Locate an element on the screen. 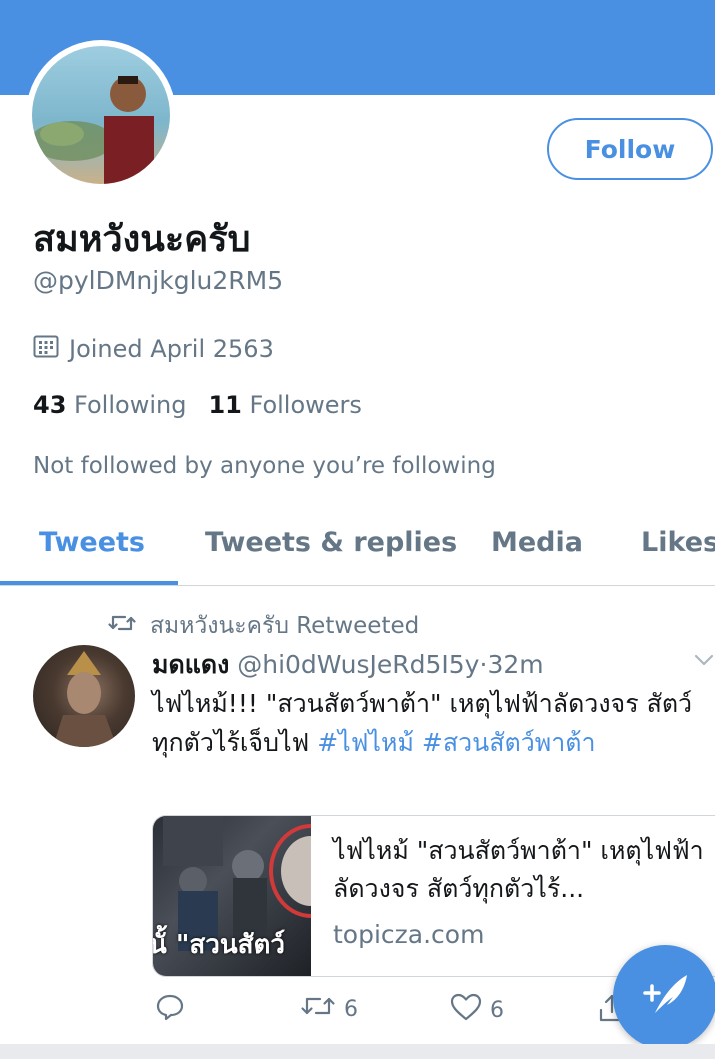  card-thumbnail: นั้ "สวนสัตว์ is located at coordinates (232, 896).